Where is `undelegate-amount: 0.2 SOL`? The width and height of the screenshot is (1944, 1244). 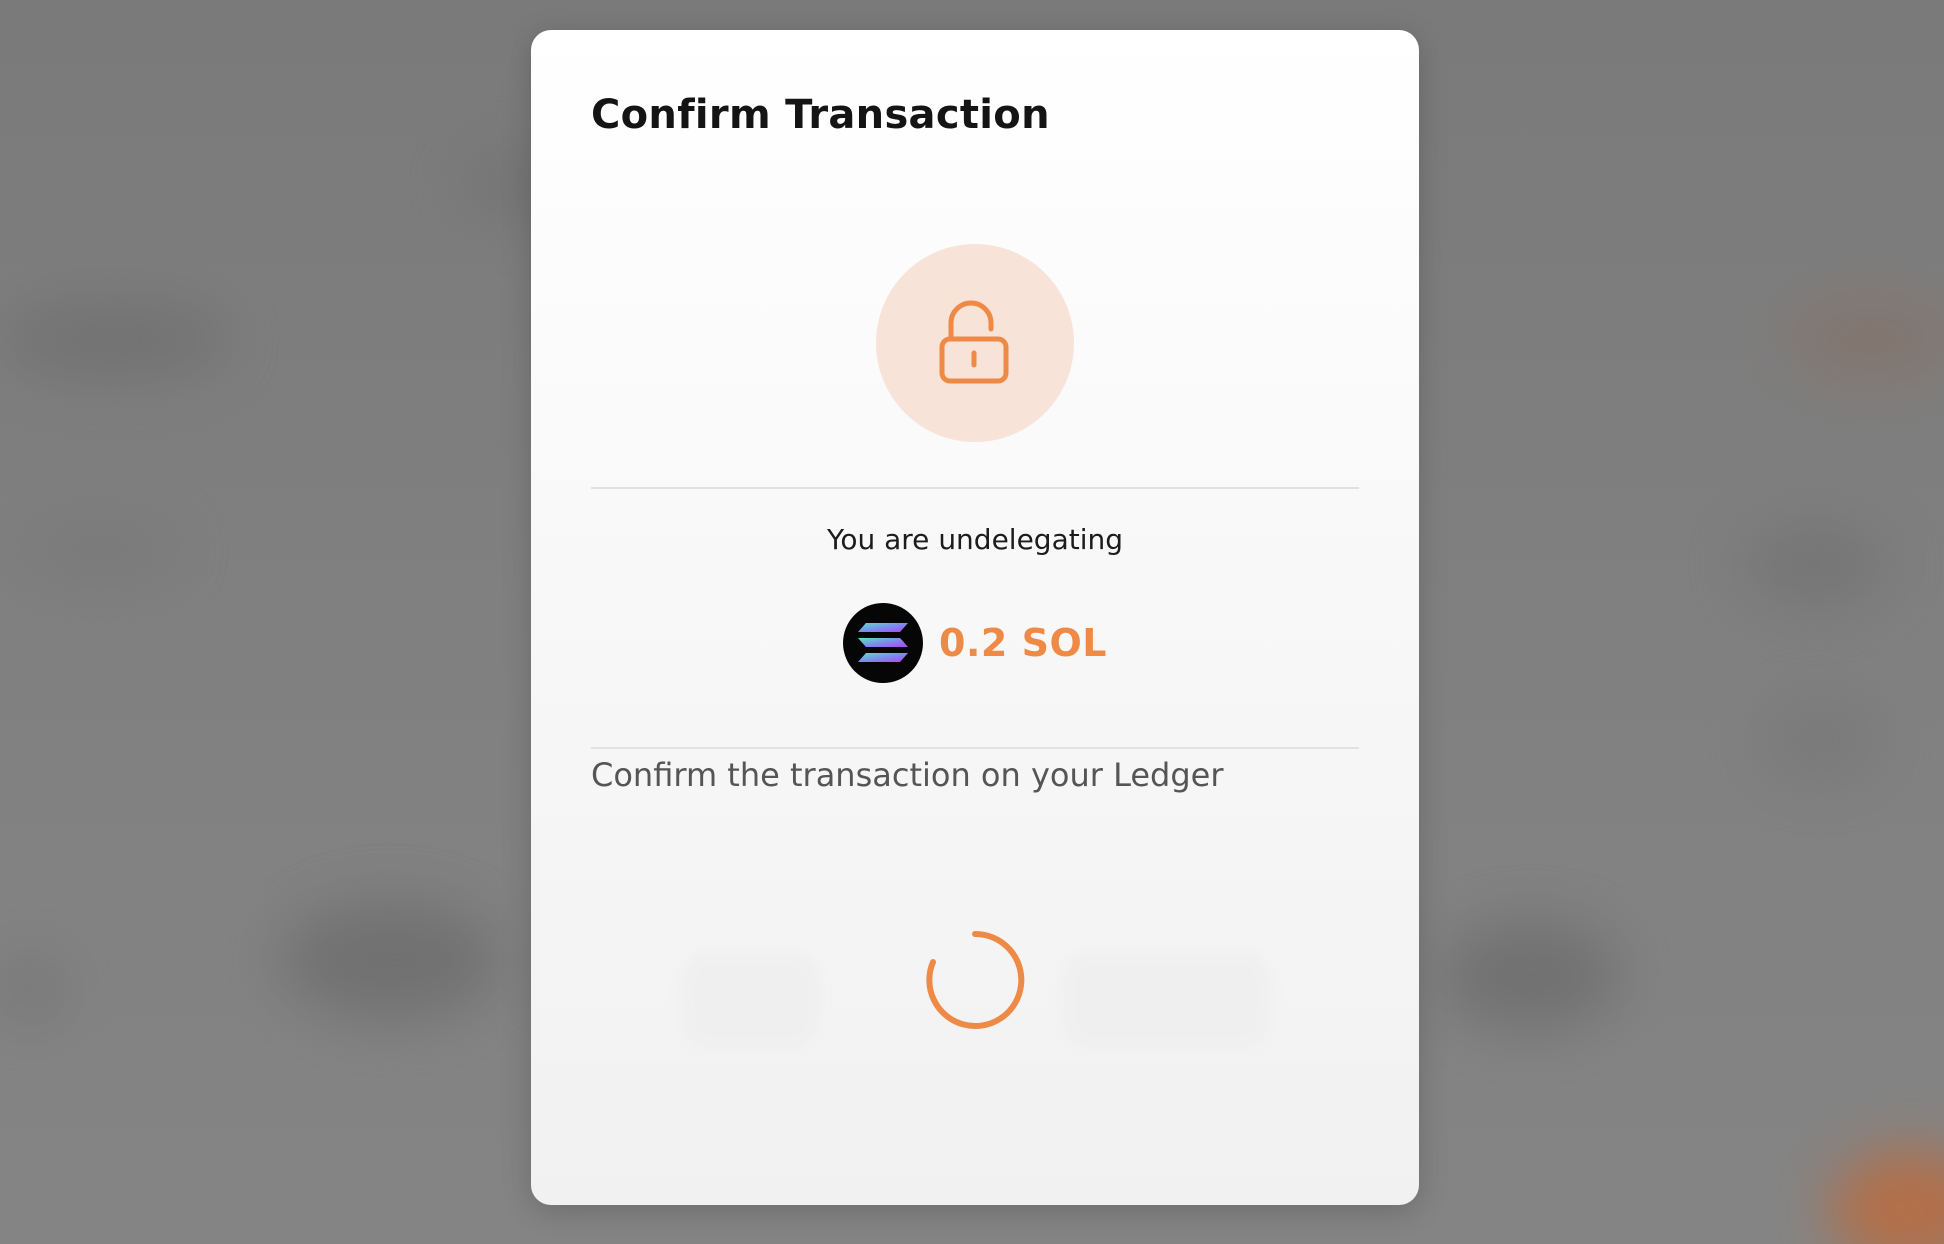 undelegate-amount: 0.2 SOL is located at coordinates (1023, 643).